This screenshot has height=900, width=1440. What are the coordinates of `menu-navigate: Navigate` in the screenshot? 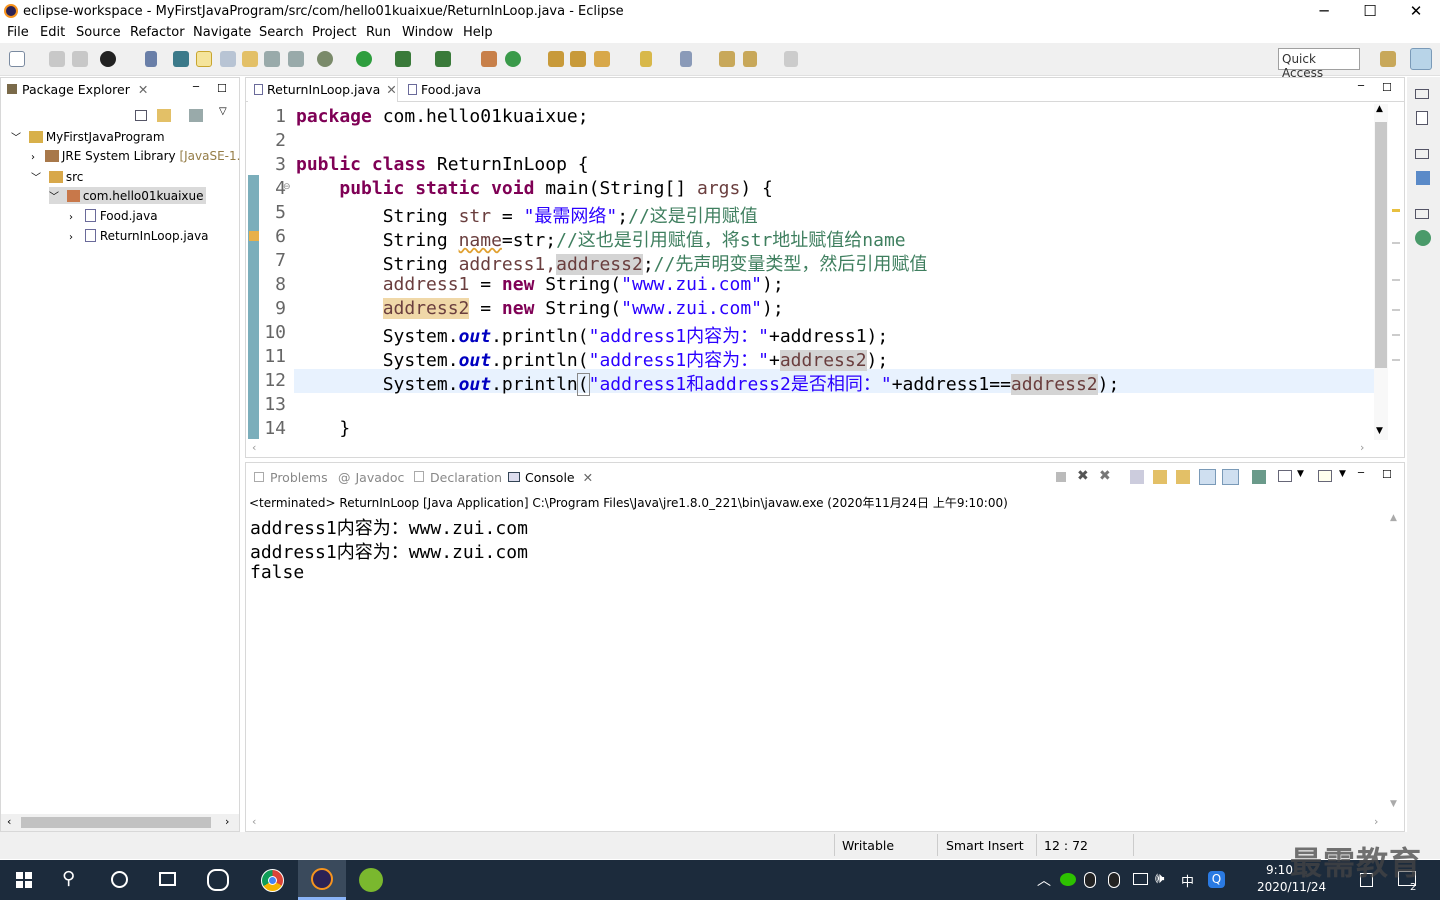 It's located at (222, 32).